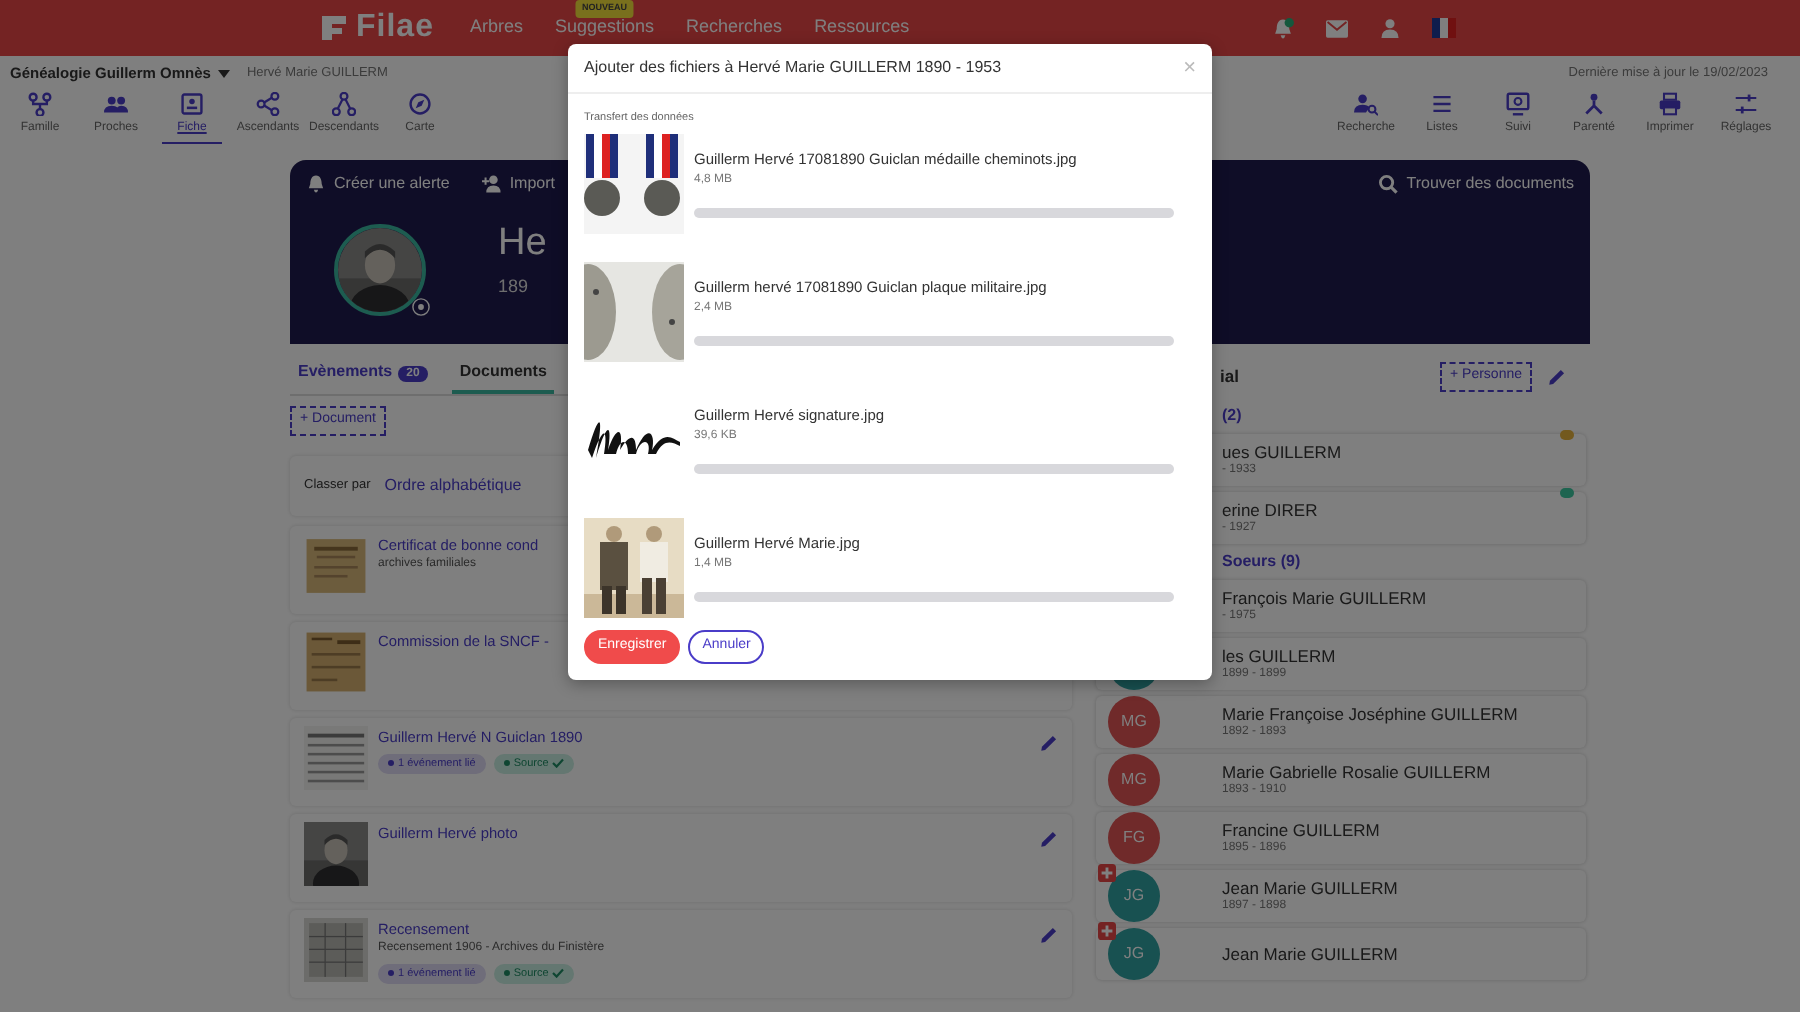  I want to click on person-card: JG Jean Marie GUILLERM, so click(1341, 954).